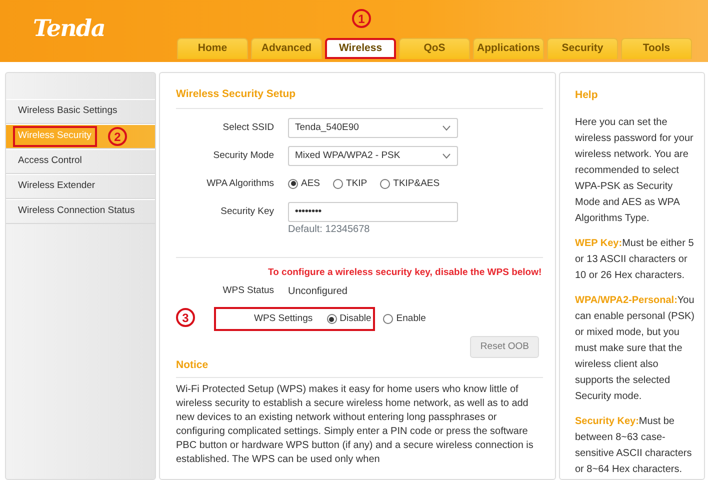  I want to click on nav-tab: Tools, so click(656, 48).